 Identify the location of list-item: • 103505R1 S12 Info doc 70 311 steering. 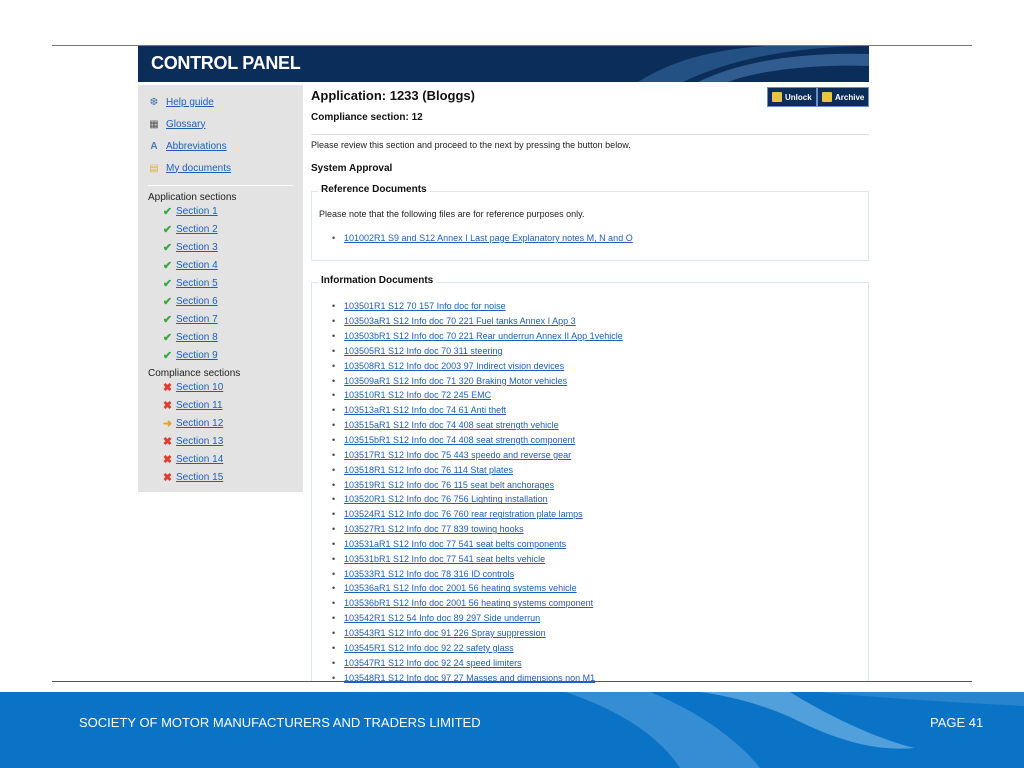
(477, 351).